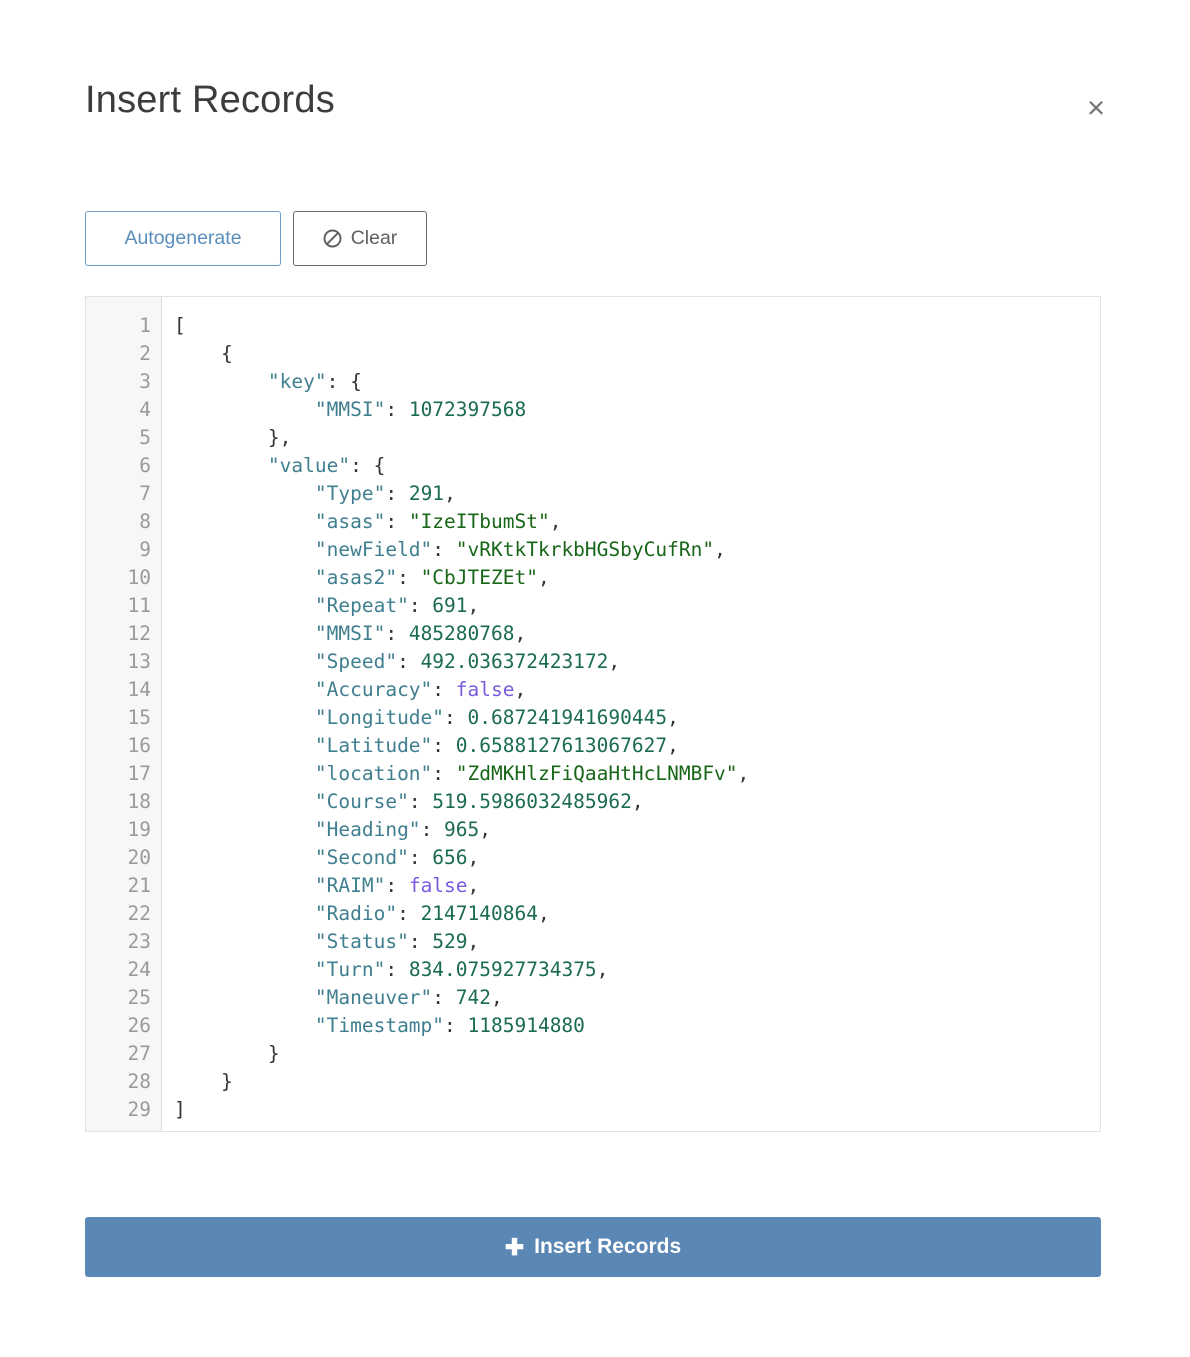 The image size is (1190, 1357). Describe the element at coordinates (450, 941) in the screenshot. I see `code-token-num: 529` at that location.